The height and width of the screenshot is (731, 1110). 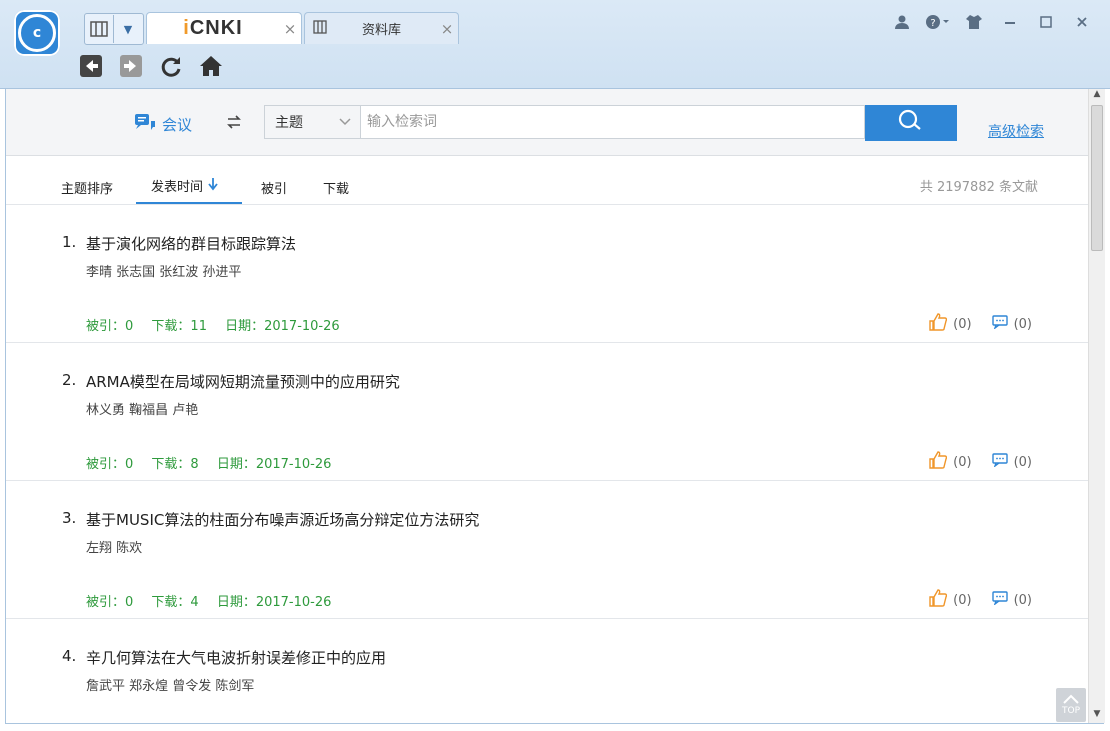 What do you see at coordinates (177, 124) in the screenshot?
I see `database-label: 会议` at bounding box center [177, 124].